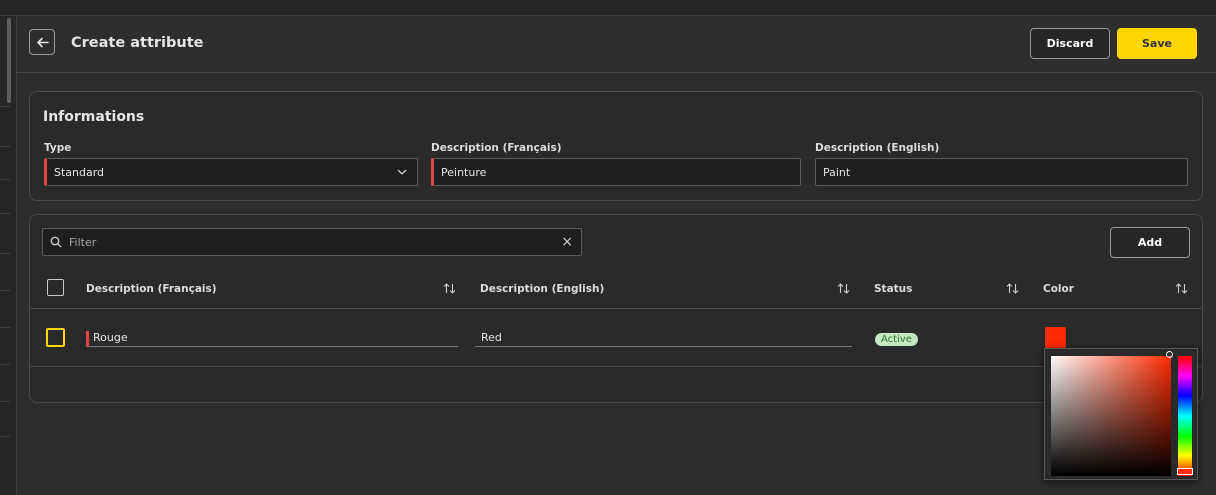 This screenshot has width=1216, height=495. Describe the element at coordinates (231, 172) in the screenshot. I see `type-select: Standard` at that location.